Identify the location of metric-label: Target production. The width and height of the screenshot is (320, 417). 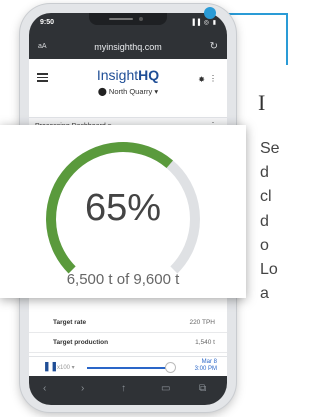
(81, 342).